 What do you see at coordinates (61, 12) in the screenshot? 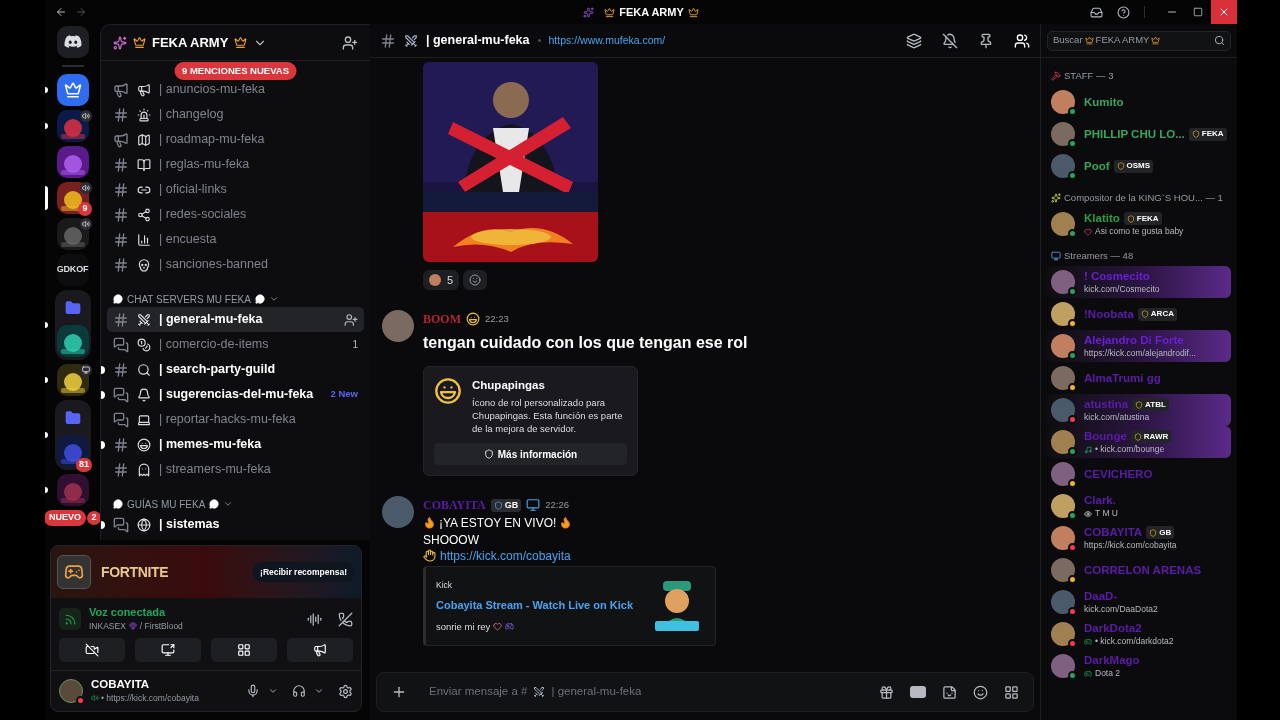
I see `back-icon` at bounding box center [61, 12].